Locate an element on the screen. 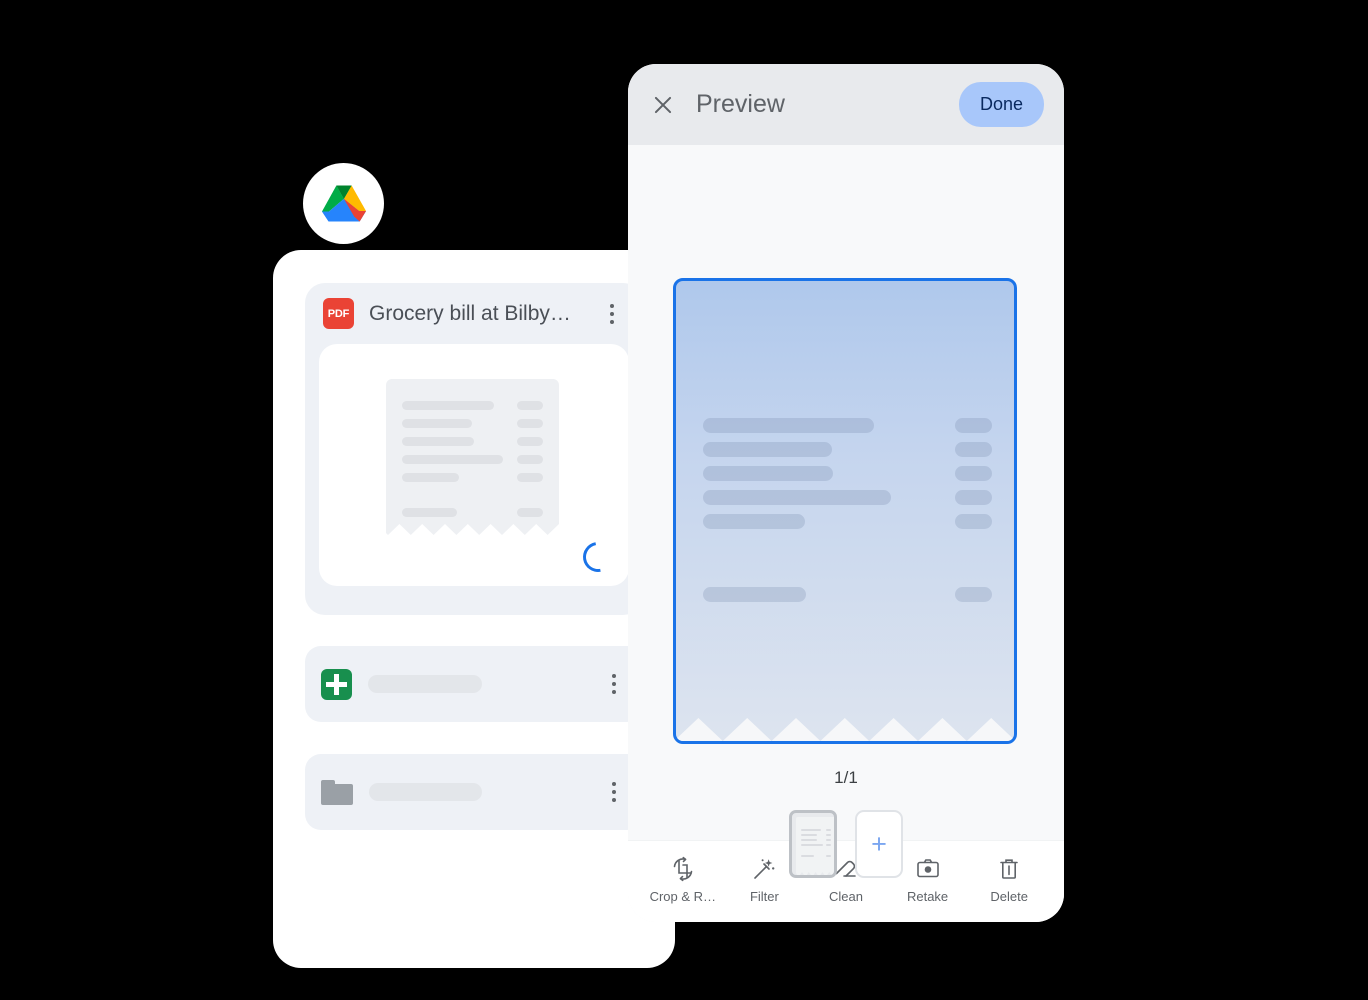 This screenshot has width=1368, height=1000. google-sheets-icon is located at coordinates (336, 684).